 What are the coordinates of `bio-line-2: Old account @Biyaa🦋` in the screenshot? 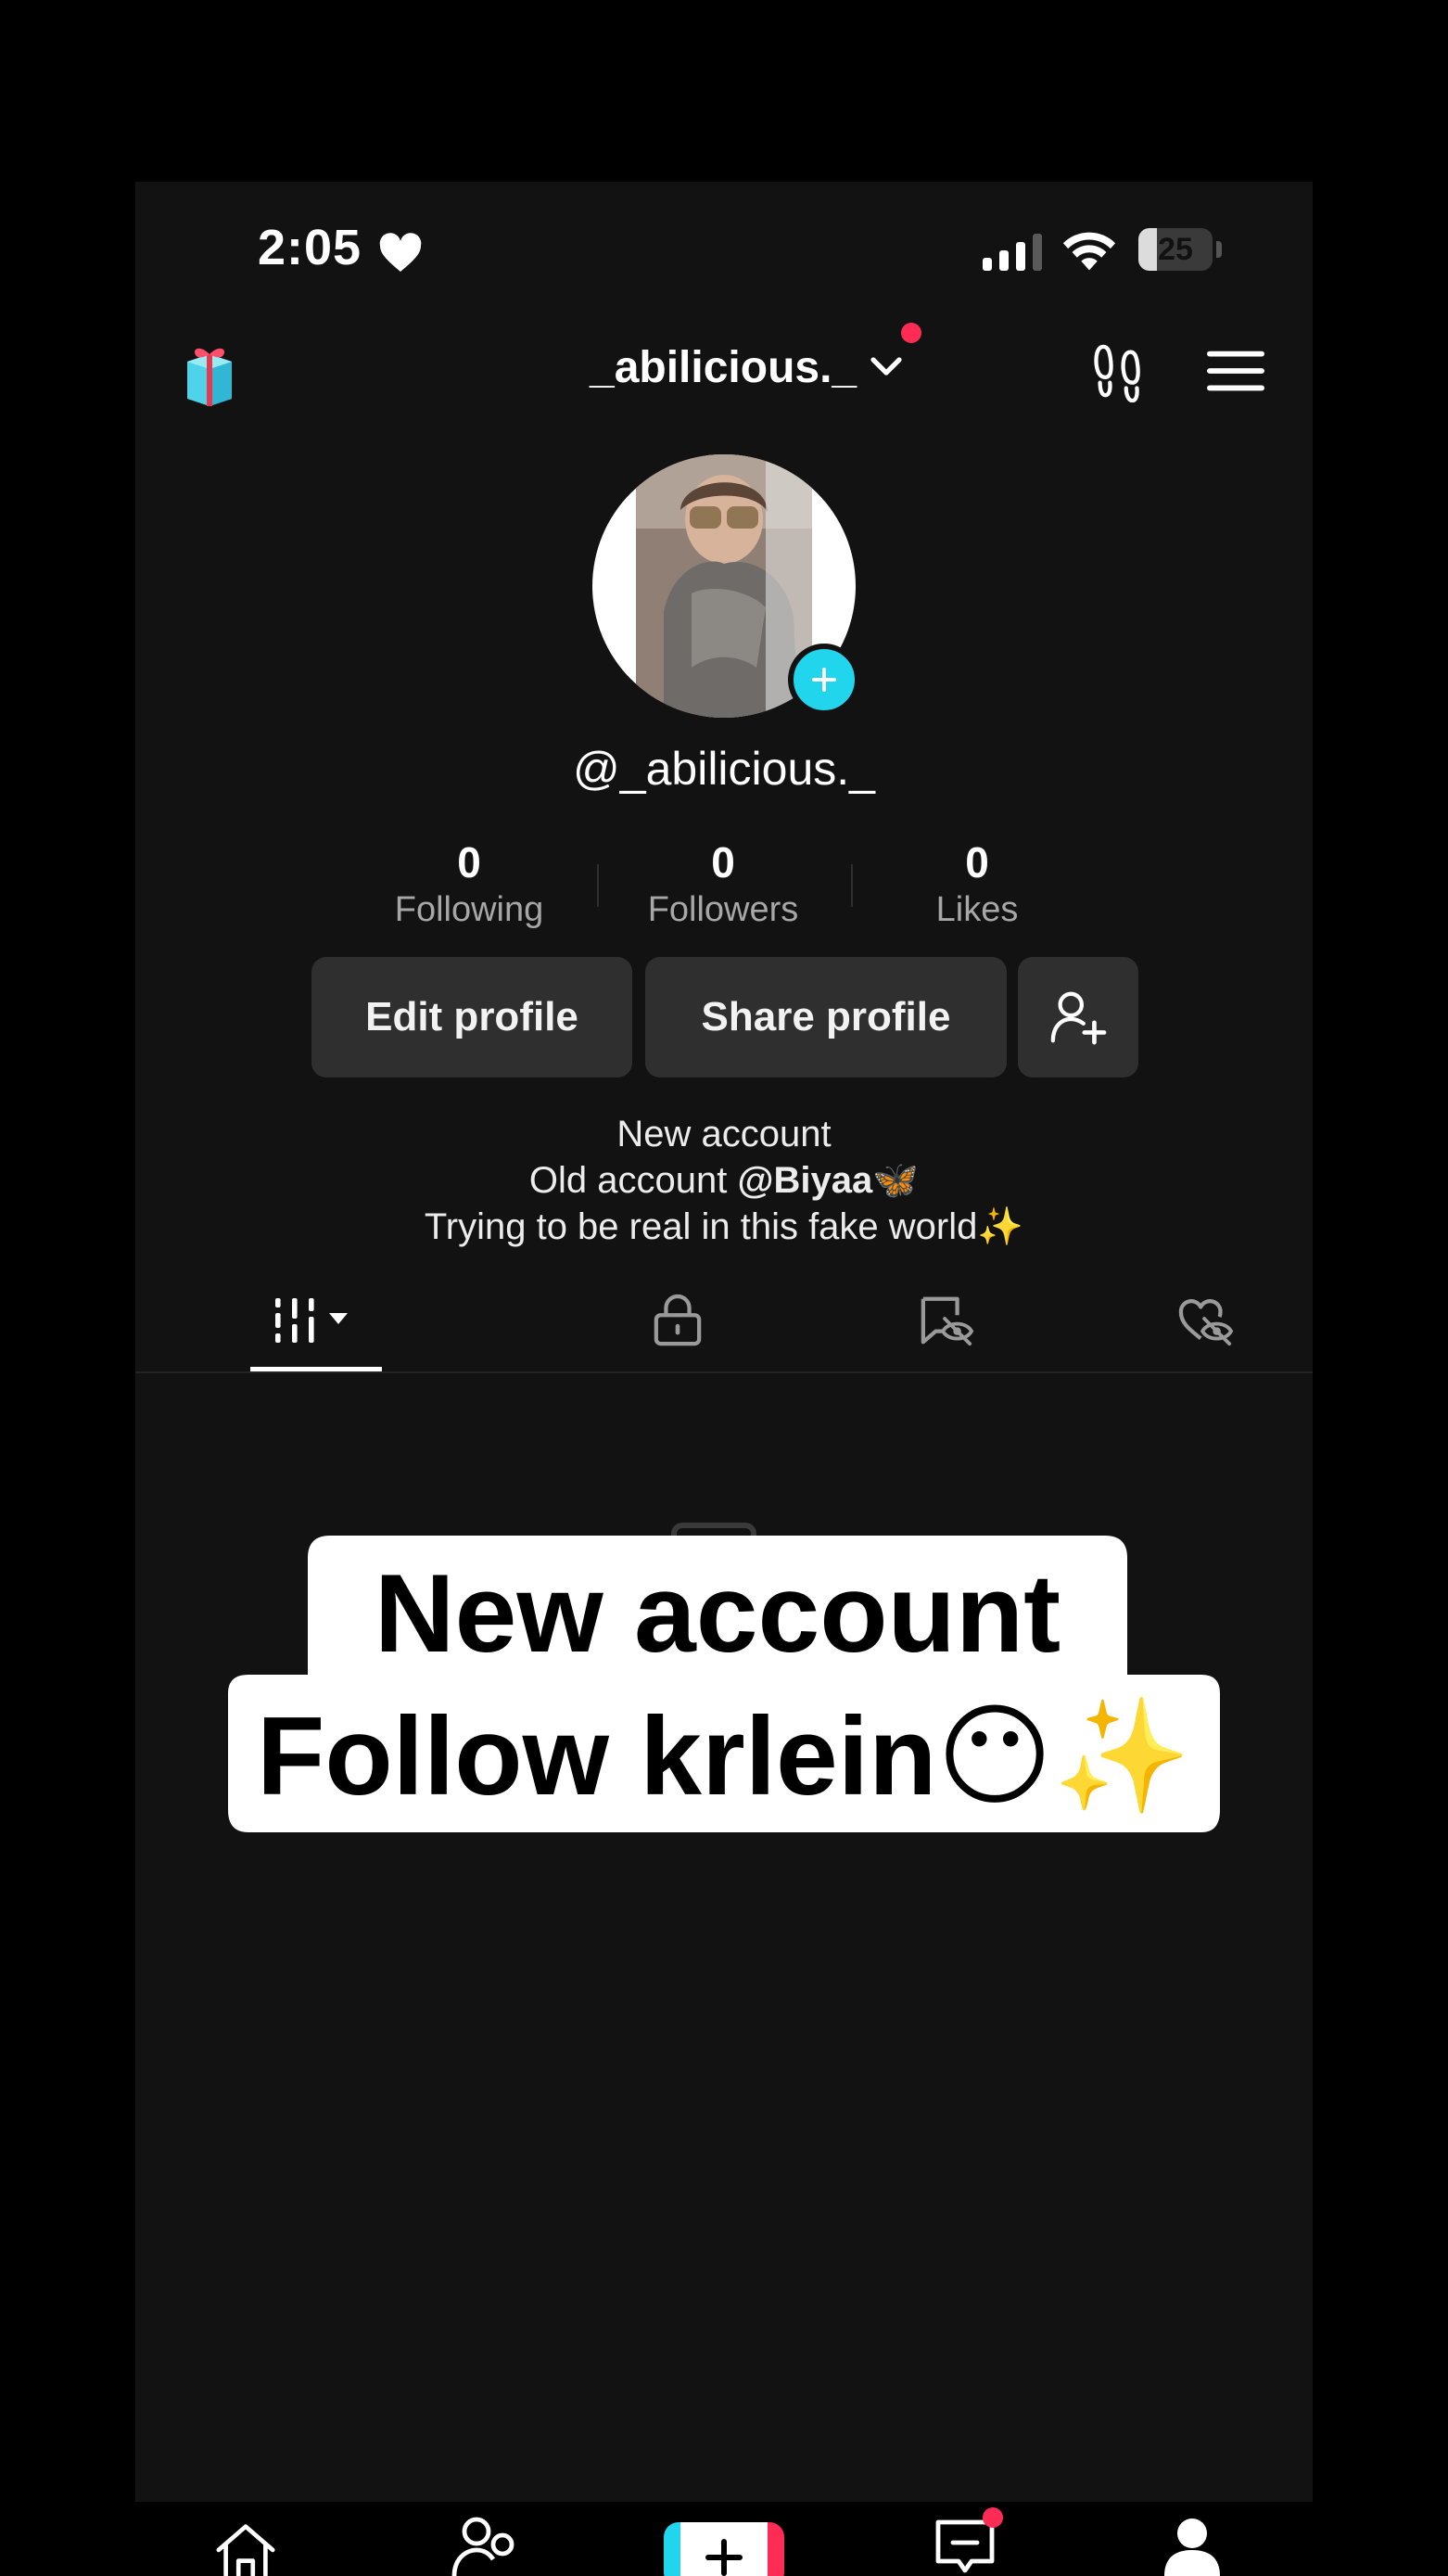 It's located at (724, 1180).